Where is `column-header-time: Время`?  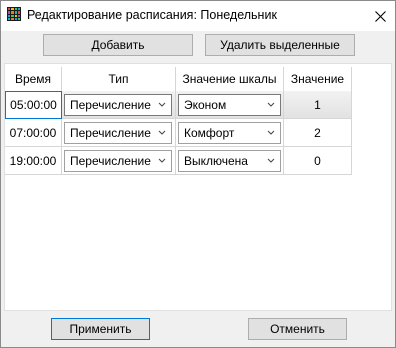
column-header-time: Время is located at coordinates (33, 79).